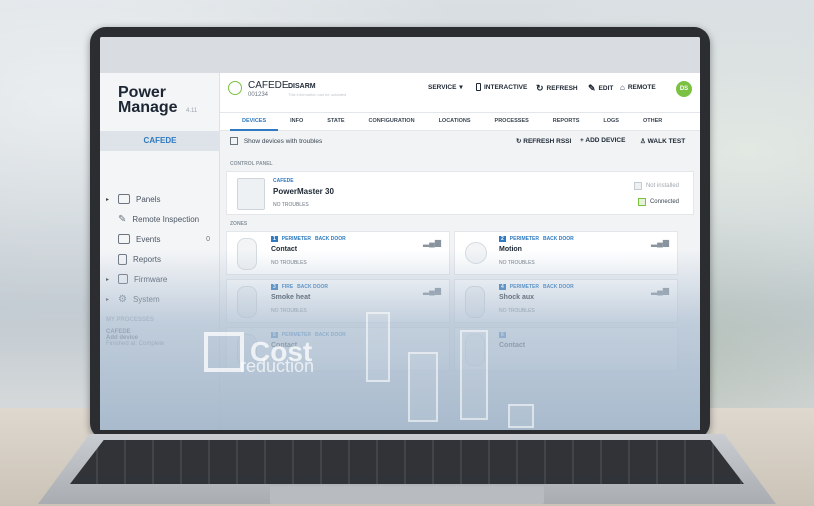 The width and height of the screenshot is (814, 506). What do you see at coordinates (512, 345) in the screenshot?
I see `zone-name: Contact` at bounding box center [512, 345].